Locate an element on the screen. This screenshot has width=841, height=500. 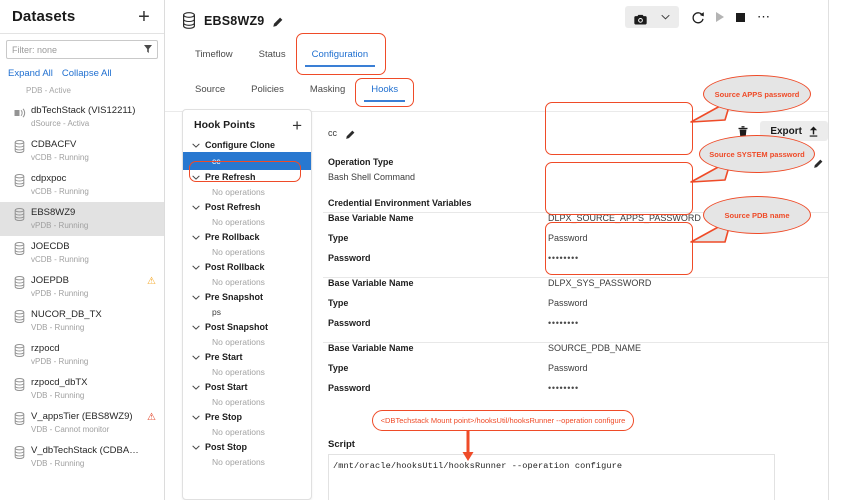
filter-icon is located at coordinates (148, 49).